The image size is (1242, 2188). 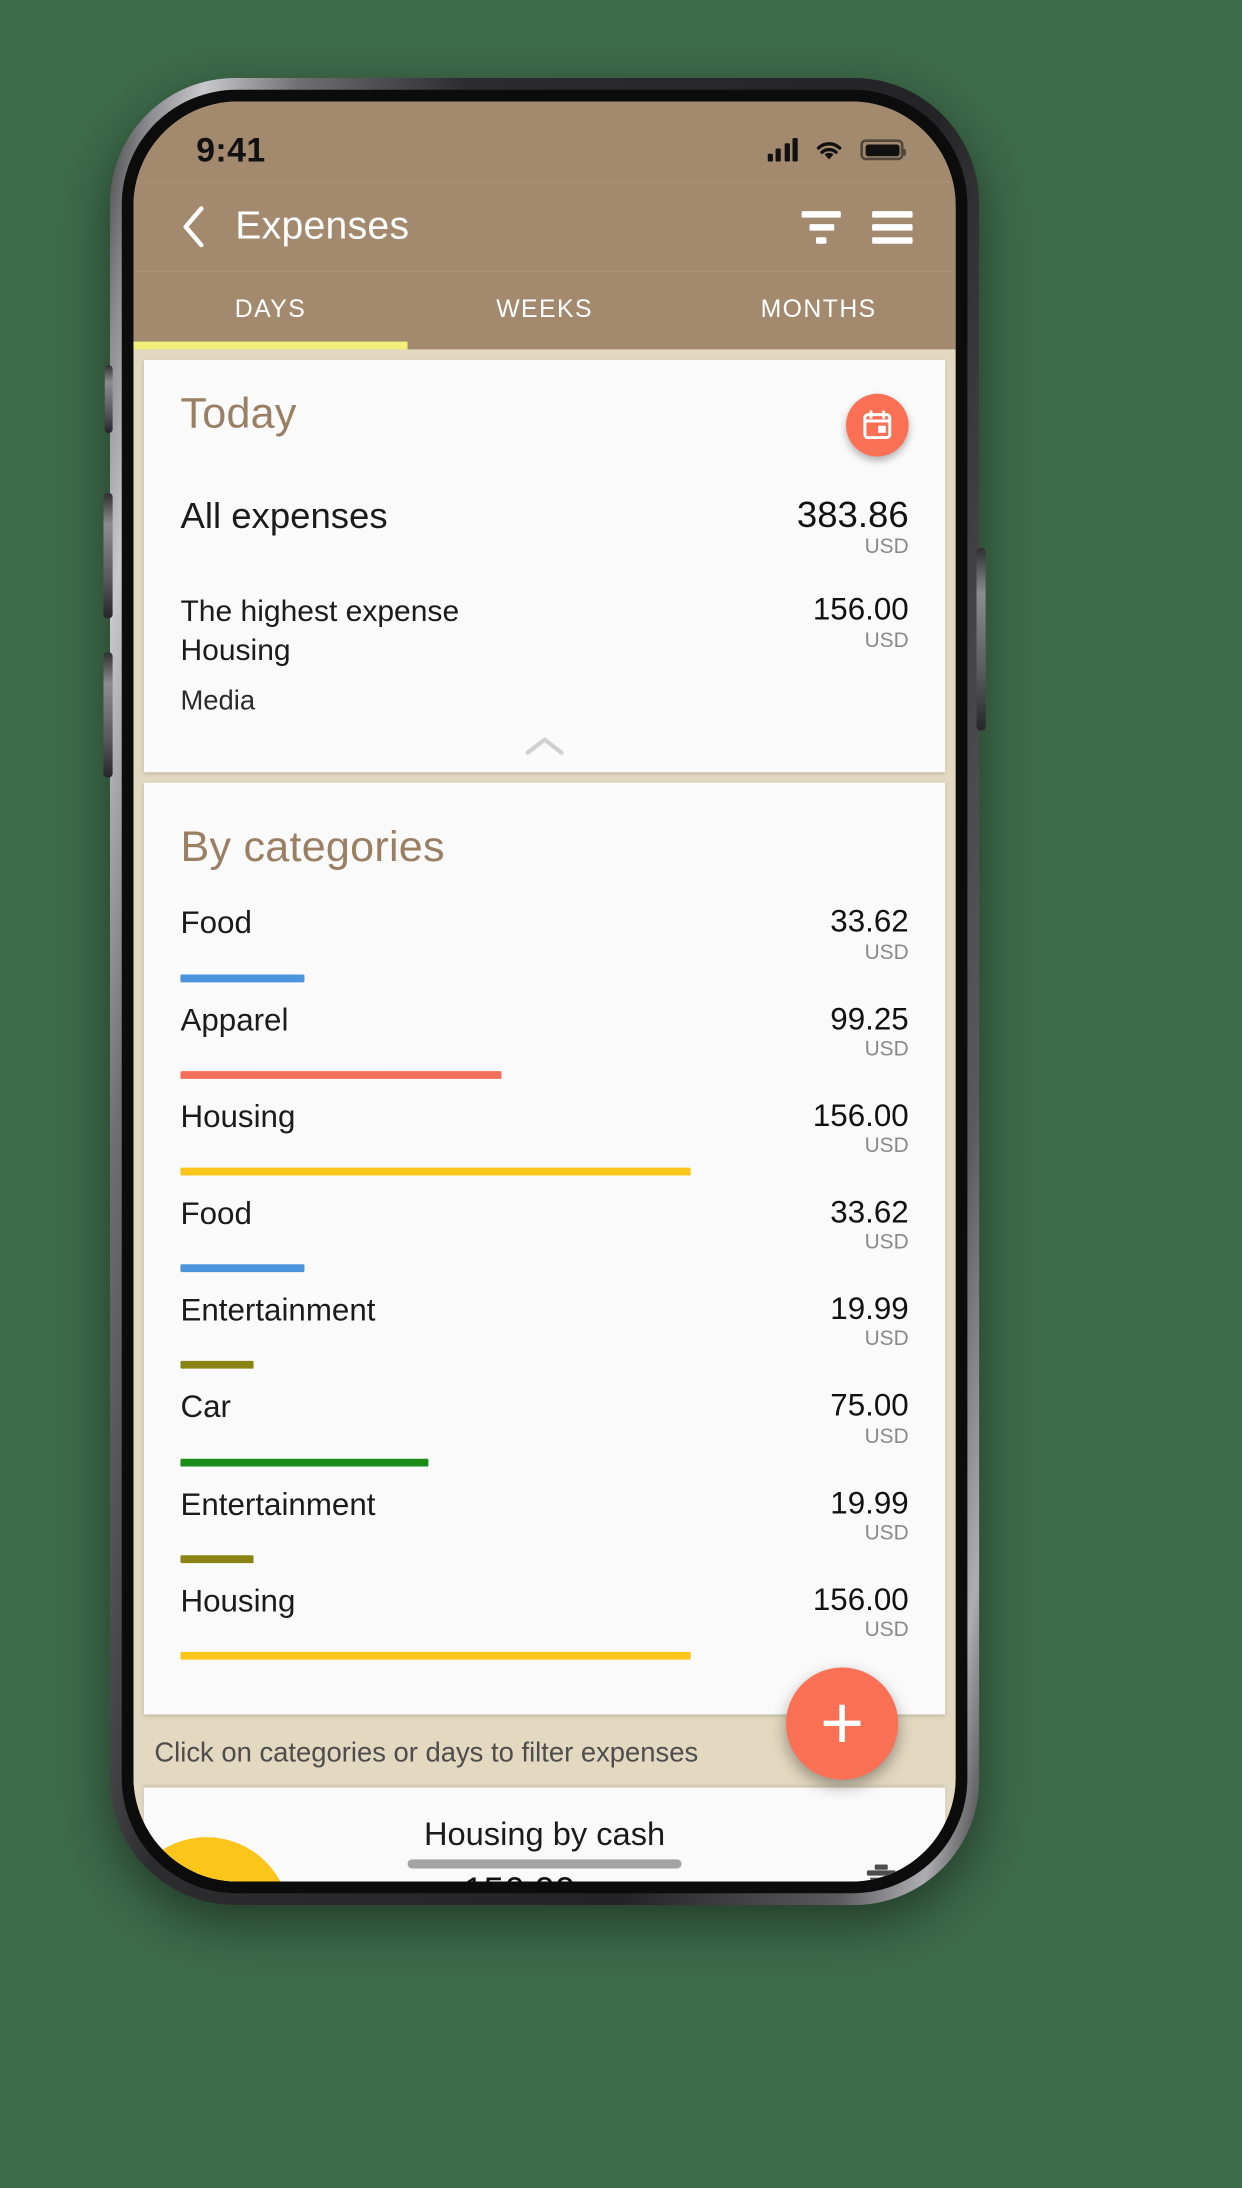 What do you see at coordinates (312, 846) in the screenshot?
I see `by-categories-title: By categories` at bounding box center [312, 846].